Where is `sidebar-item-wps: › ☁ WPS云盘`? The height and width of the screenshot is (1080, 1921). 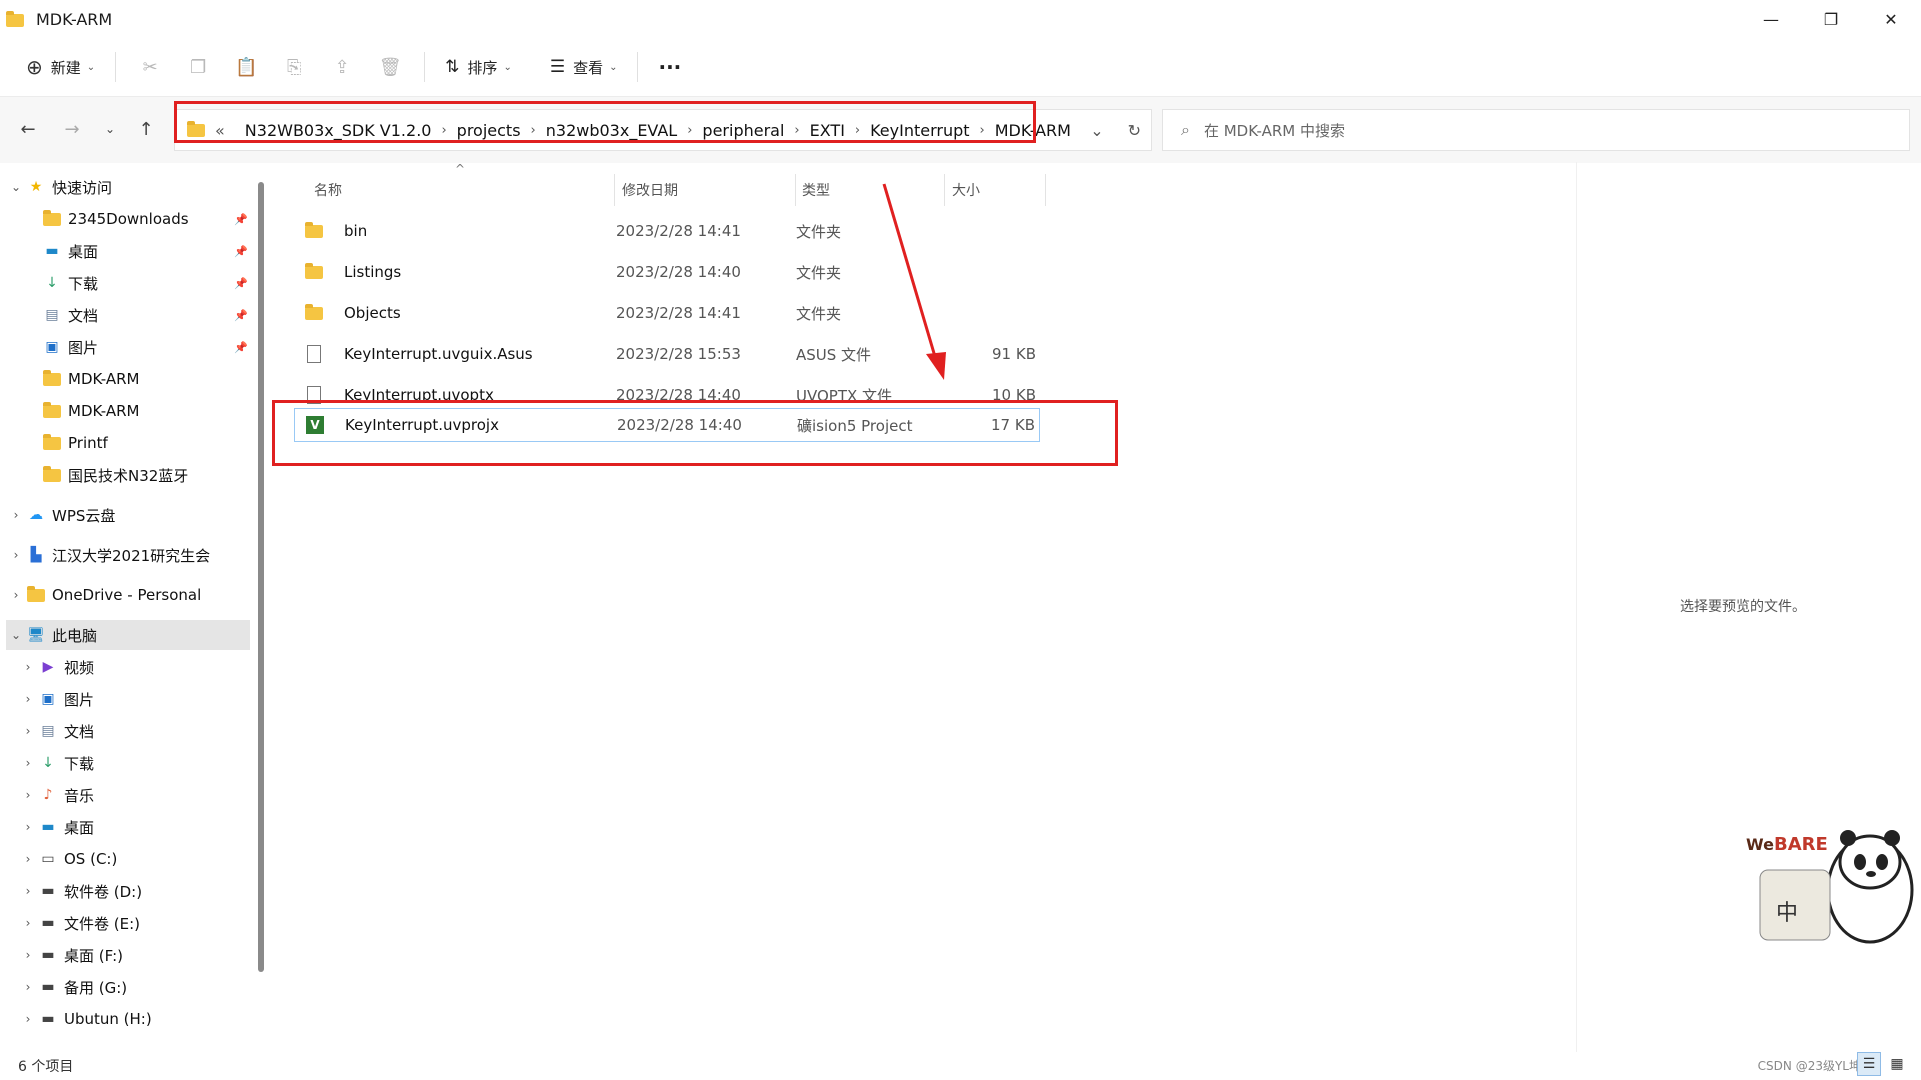
sidebar-item-wps: › ☁ WPS云盘 is located at coordinates (61, 515).